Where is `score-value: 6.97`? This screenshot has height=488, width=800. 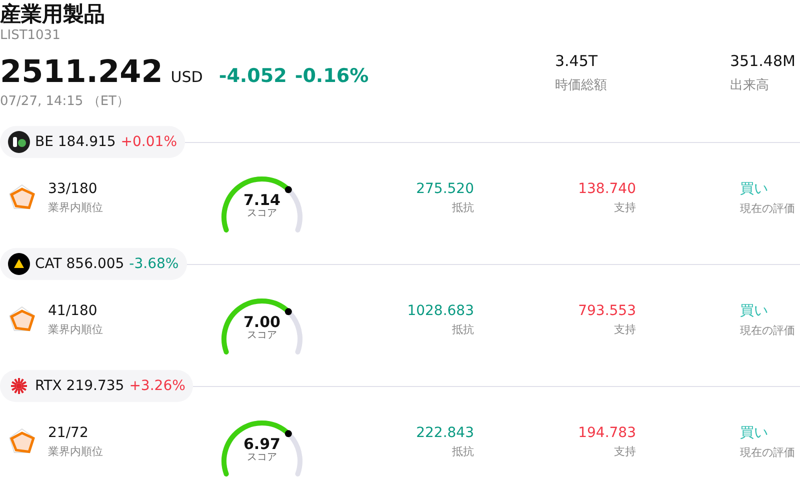 score-value: 6.97 is located at coordinates (262, 444).